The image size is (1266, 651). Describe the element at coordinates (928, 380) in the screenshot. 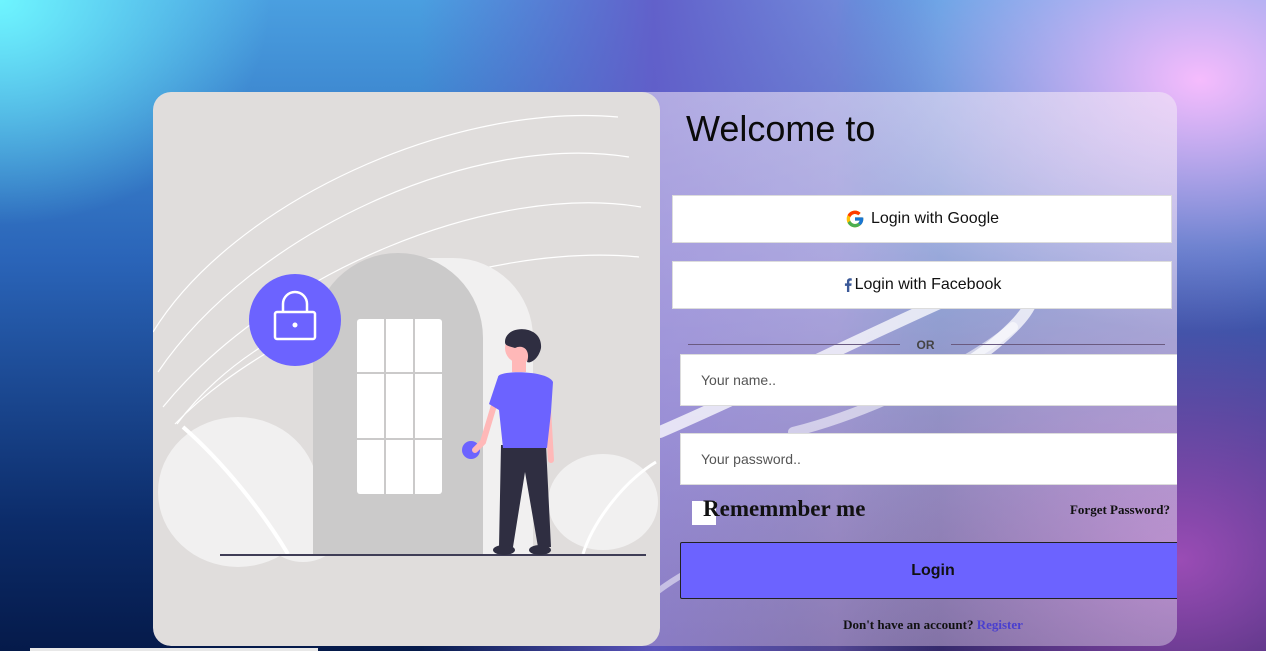

I see `name-input` at that location.